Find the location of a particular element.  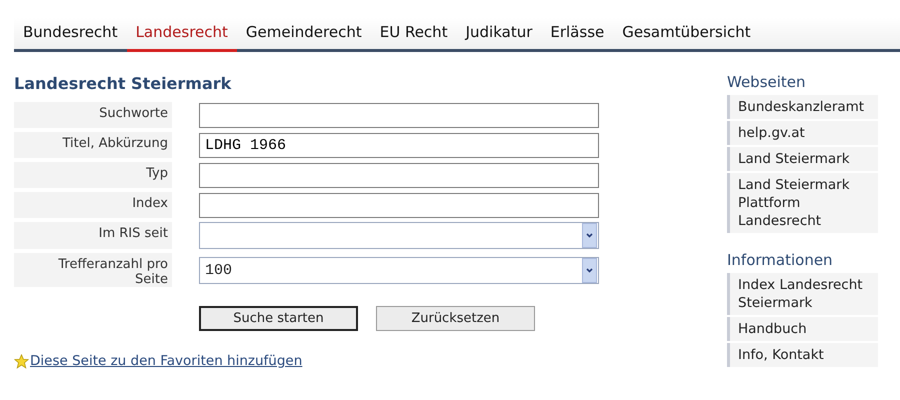

nav-tab: Judikatur is located at coordinates (499, 34).